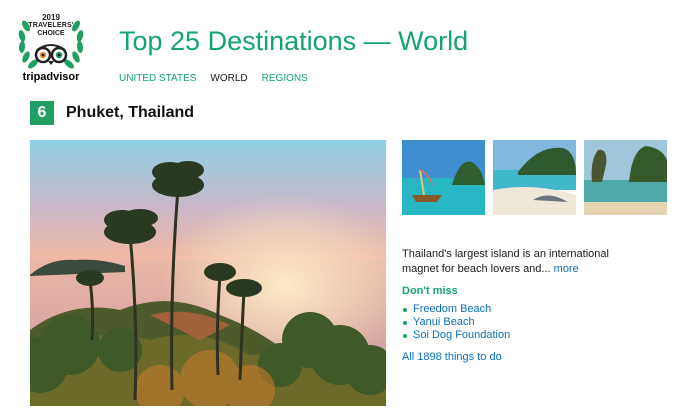 The height and width of the screenshot is (417, 680). What do you see at coordinates (51, 77) in the screenshot?
I see `tripadvisor-logo-text: tripadvisor` at bounding box center [51, 77].